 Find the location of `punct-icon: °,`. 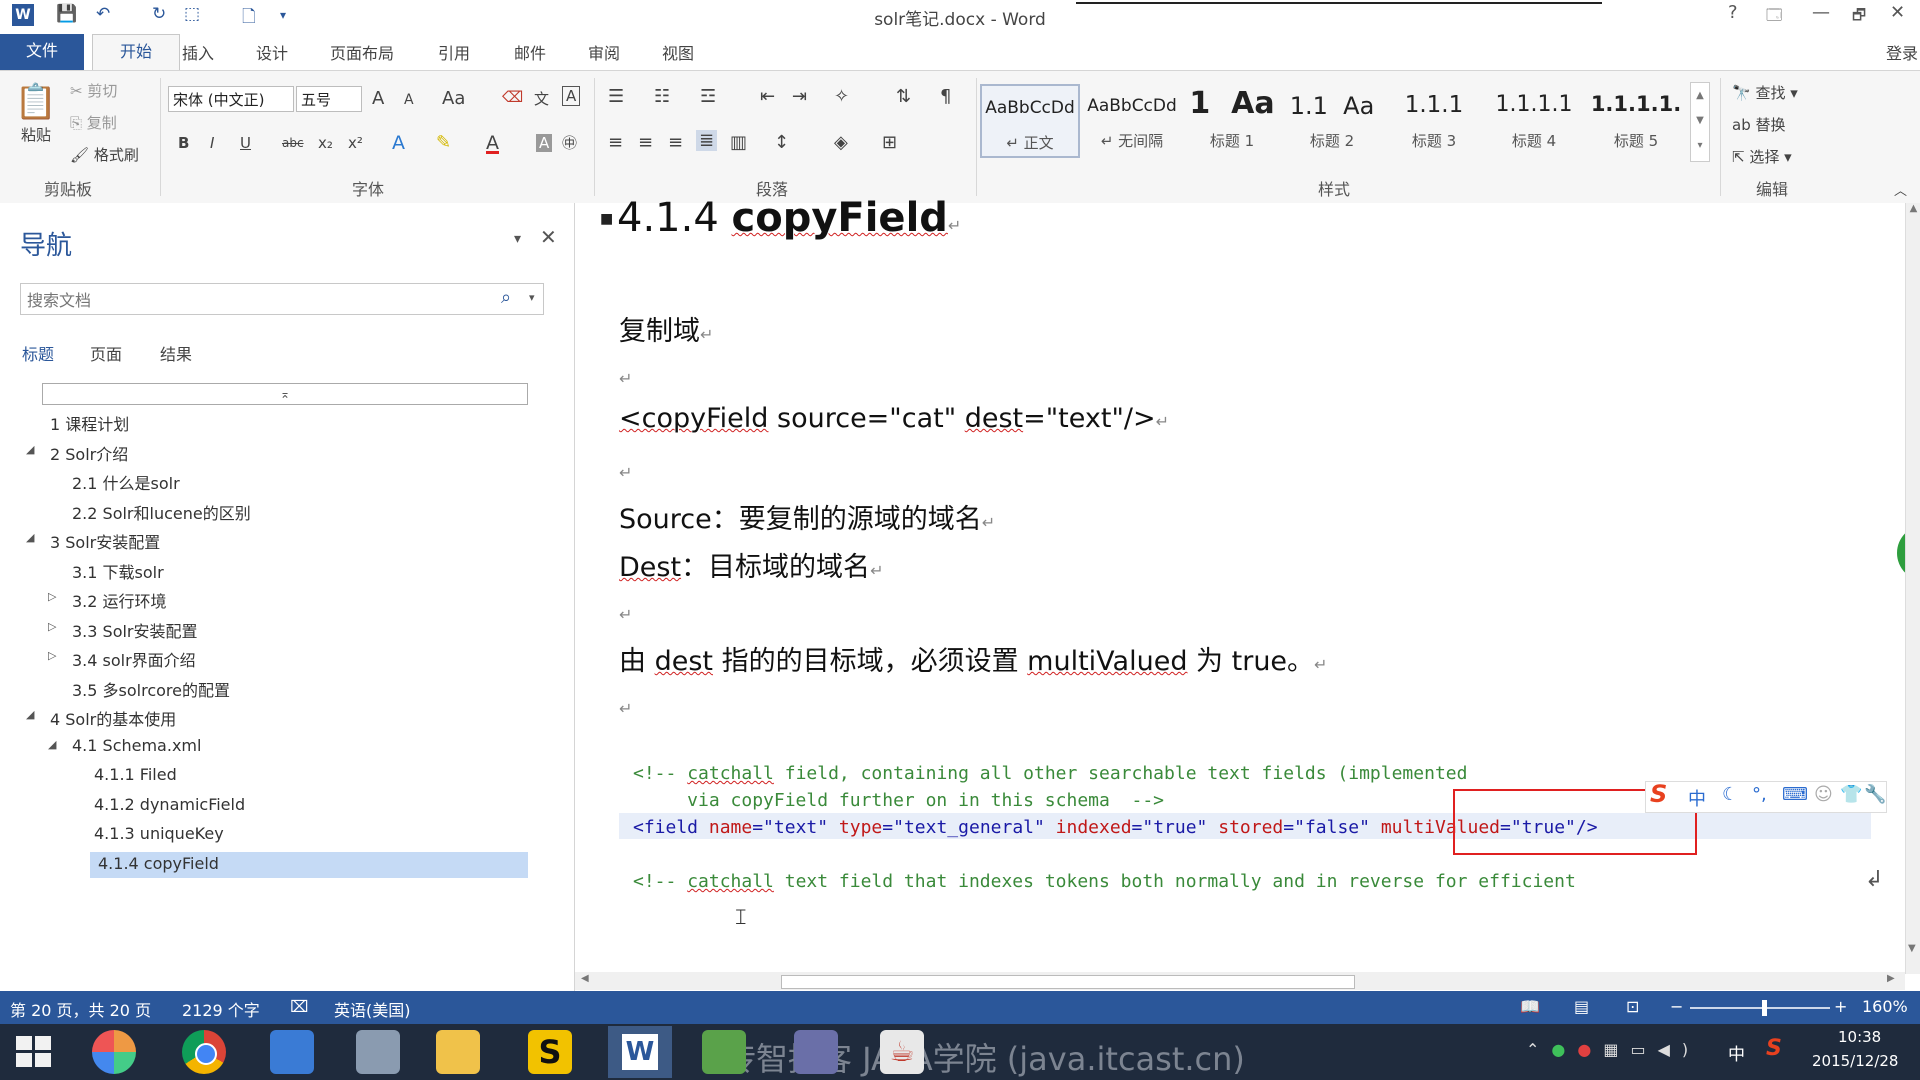

punct-icon: °, is located at coordinates (1759, 794).